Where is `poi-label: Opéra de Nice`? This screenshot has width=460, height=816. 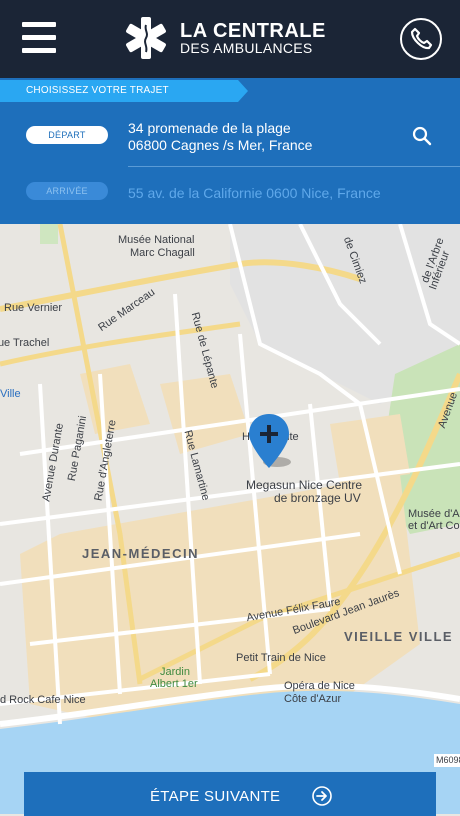
poi-label: Opéra de Nice is located at coordinates (319, 686).